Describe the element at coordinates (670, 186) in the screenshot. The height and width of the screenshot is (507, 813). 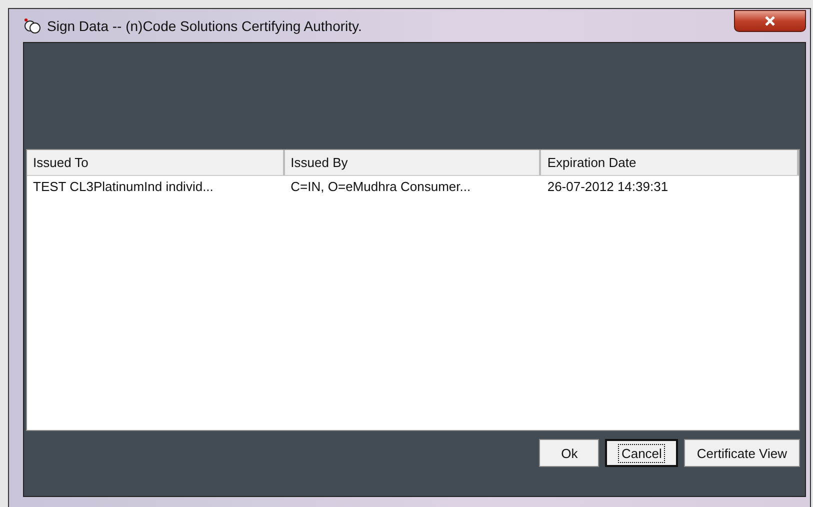
I see `table-cell: 26-07-2012 14:39:31` at that location.